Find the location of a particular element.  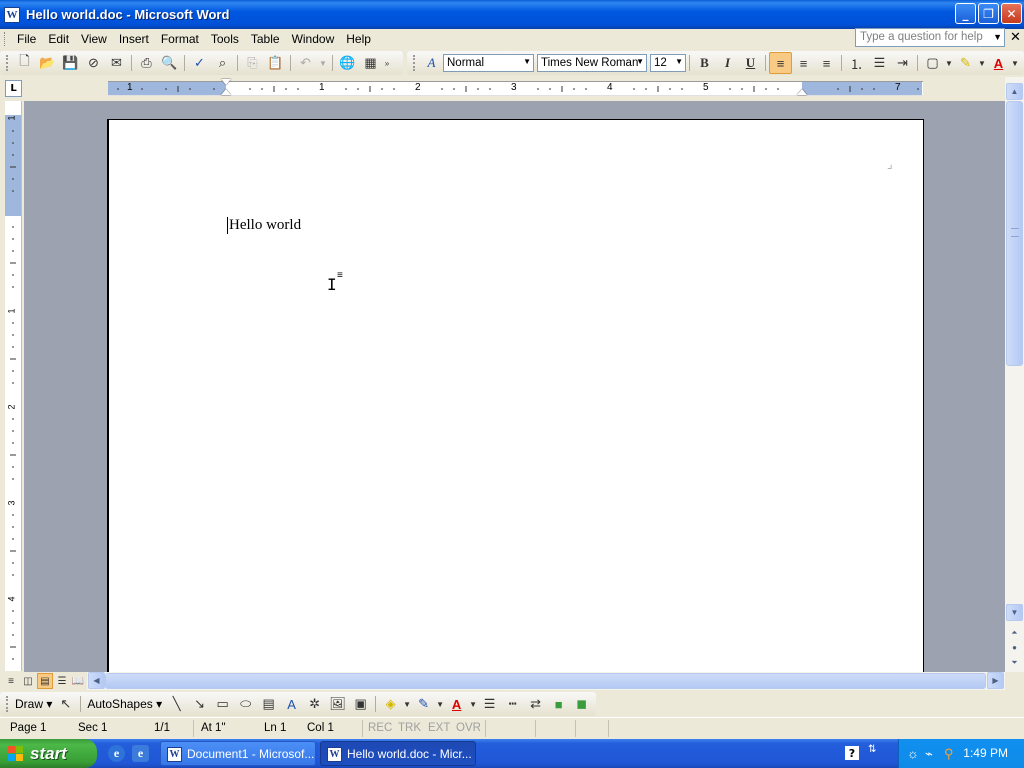

borders-icon: ▢ is located at coordinates (932, 63).